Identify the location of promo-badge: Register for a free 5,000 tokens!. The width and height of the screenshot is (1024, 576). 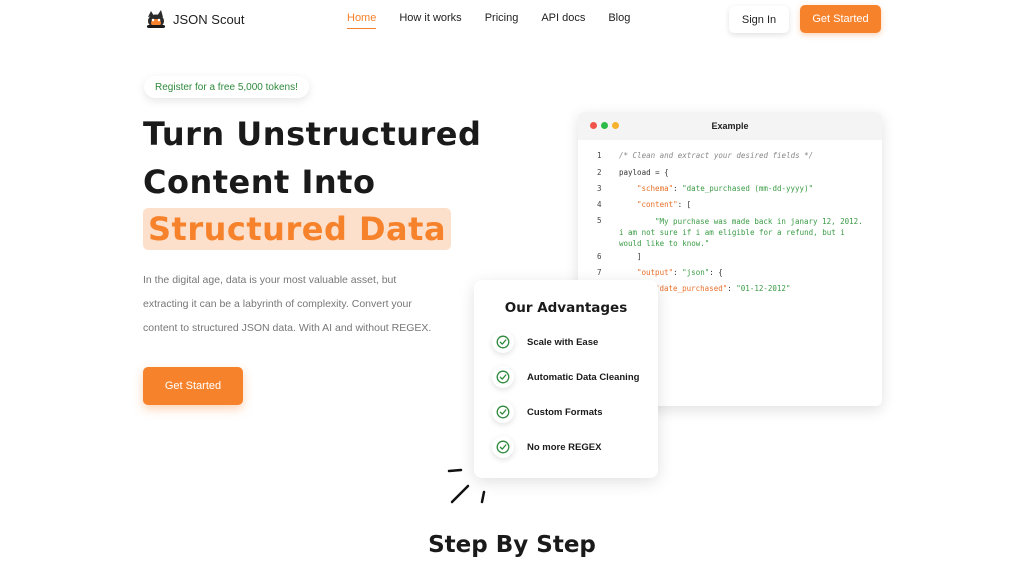
(226, 87).